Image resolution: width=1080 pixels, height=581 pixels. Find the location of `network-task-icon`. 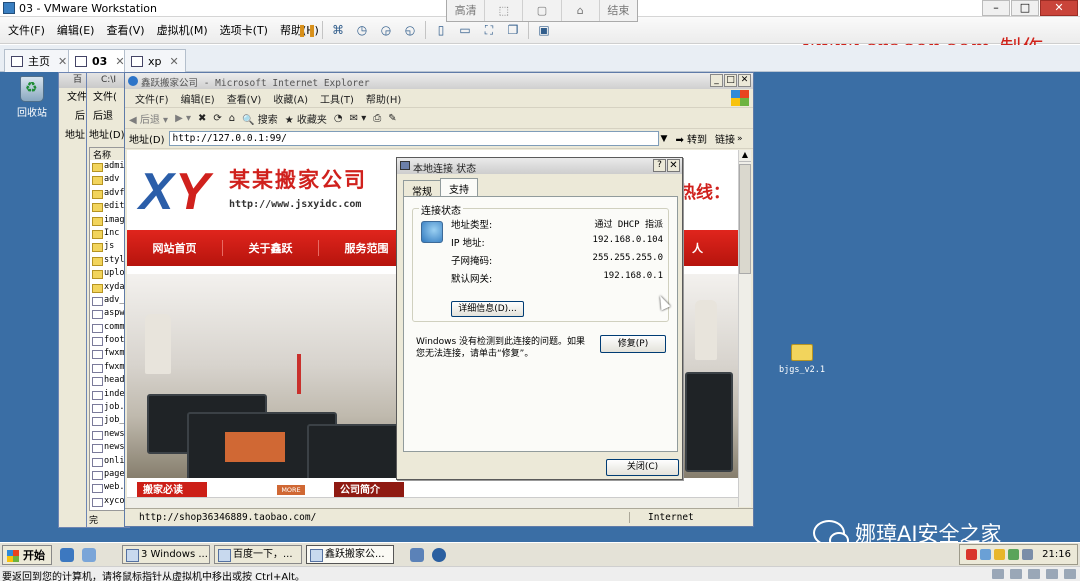

network-task-icon is located at coordinates (417, 554).